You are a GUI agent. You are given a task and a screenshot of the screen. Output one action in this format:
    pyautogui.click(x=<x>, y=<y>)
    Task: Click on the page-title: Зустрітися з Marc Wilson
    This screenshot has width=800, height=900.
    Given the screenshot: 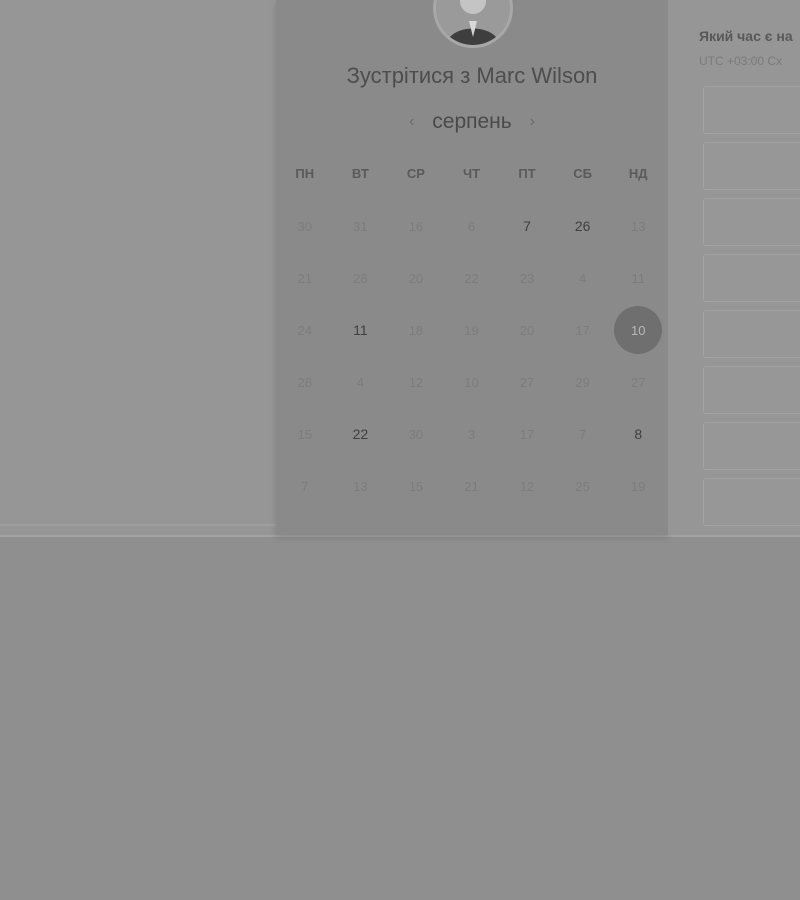 What is the action you would take?
    pyautogui.click(x=472, y=75)
    